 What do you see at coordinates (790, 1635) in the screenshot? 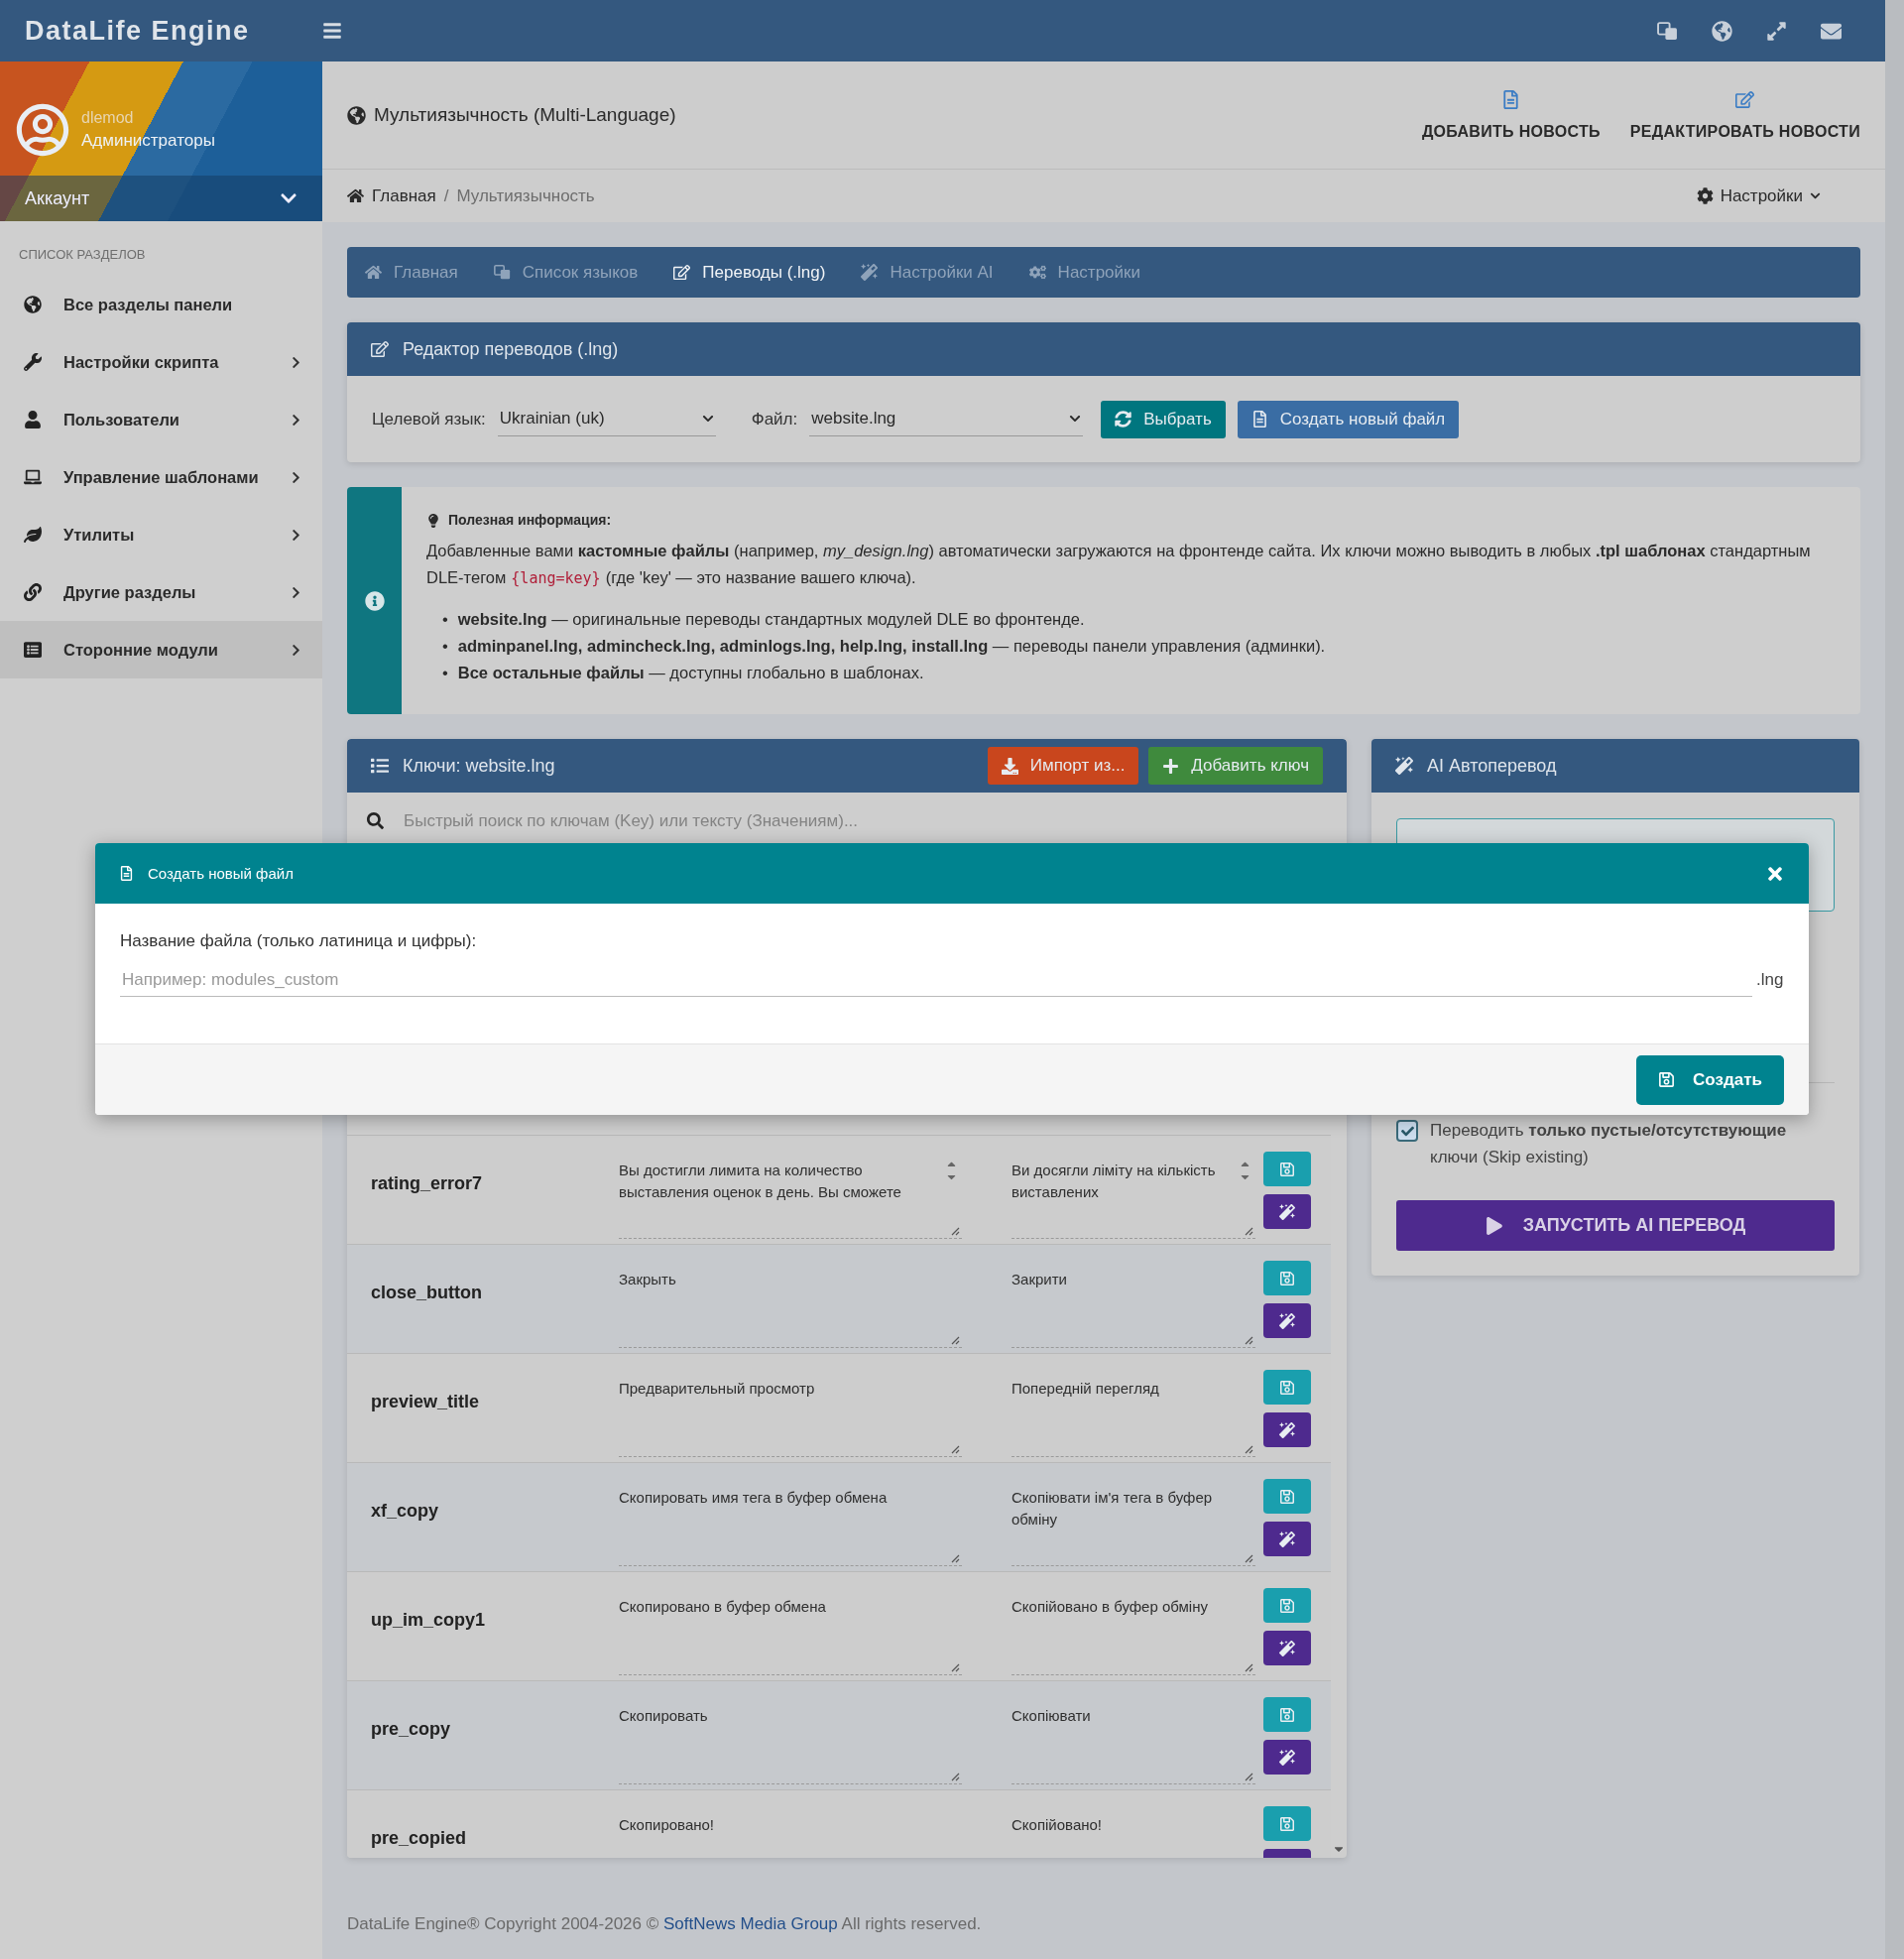
I see `source-text-field: Скопировано в буфер обмена` at bounding box center [790, 1635].